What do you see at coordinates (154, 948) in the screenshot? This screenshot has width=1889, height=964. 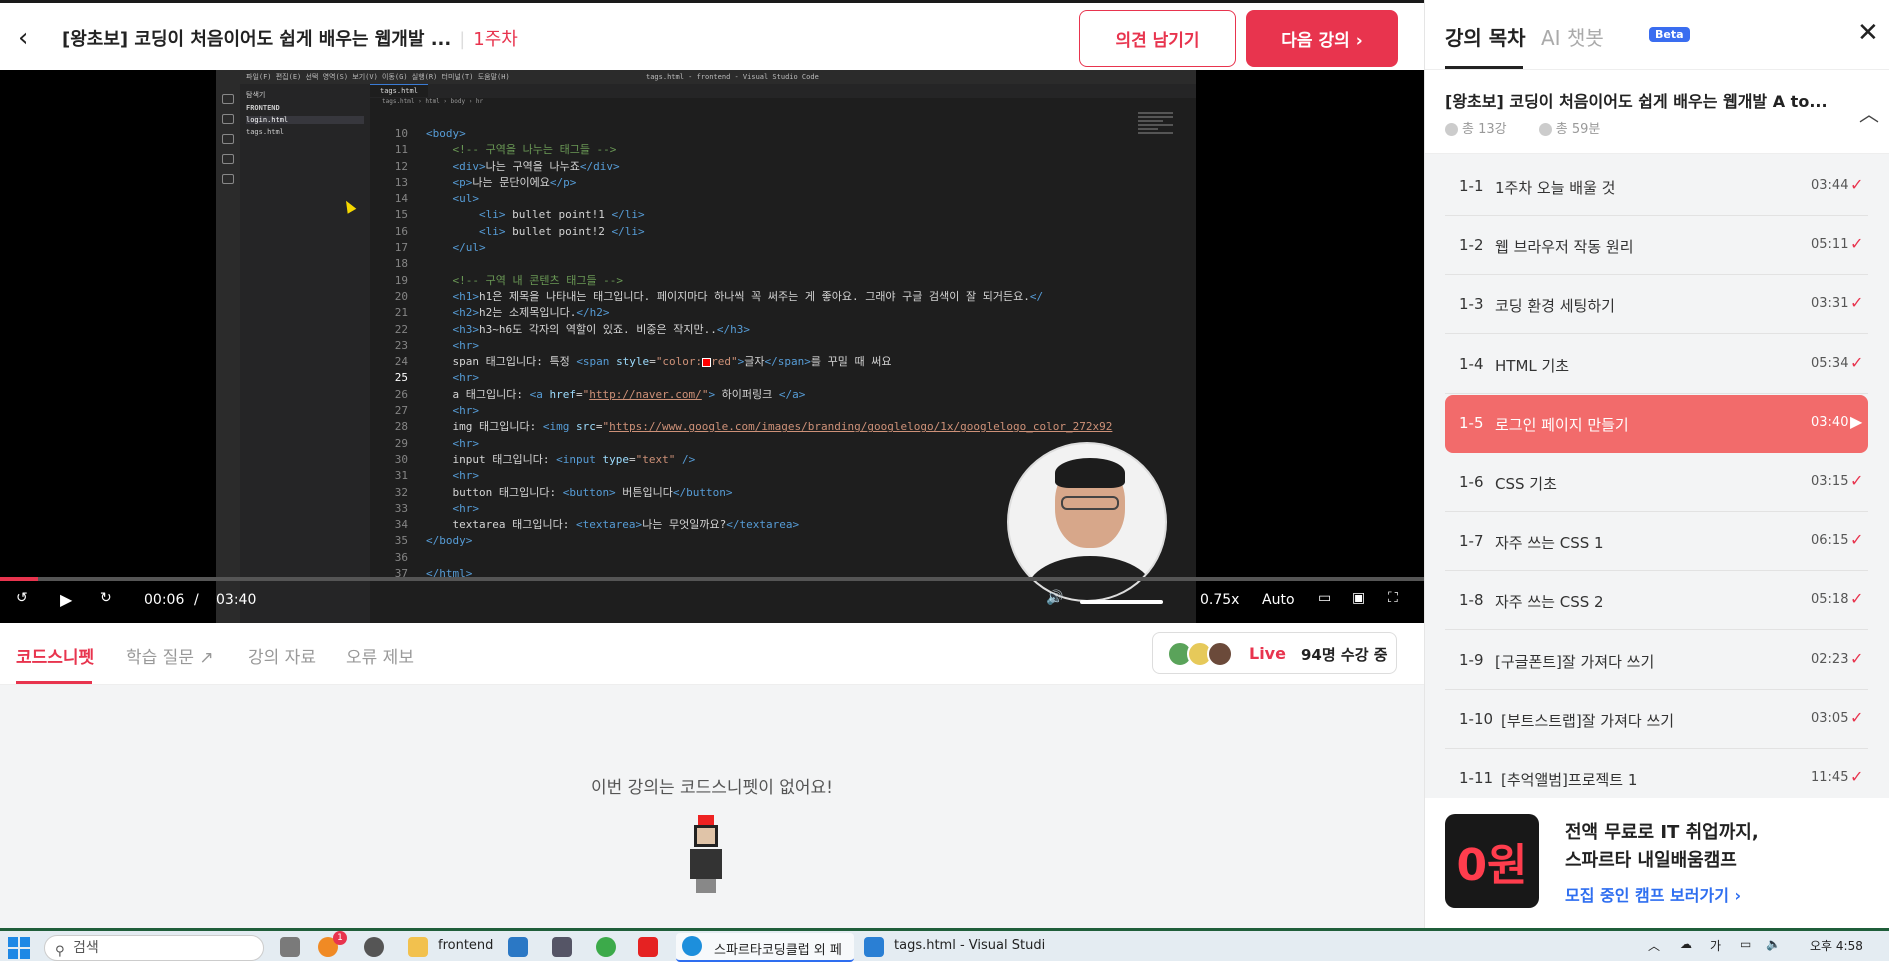 I see `taskbar-search: ⚲ 검색` at bounding box center [154, 948].